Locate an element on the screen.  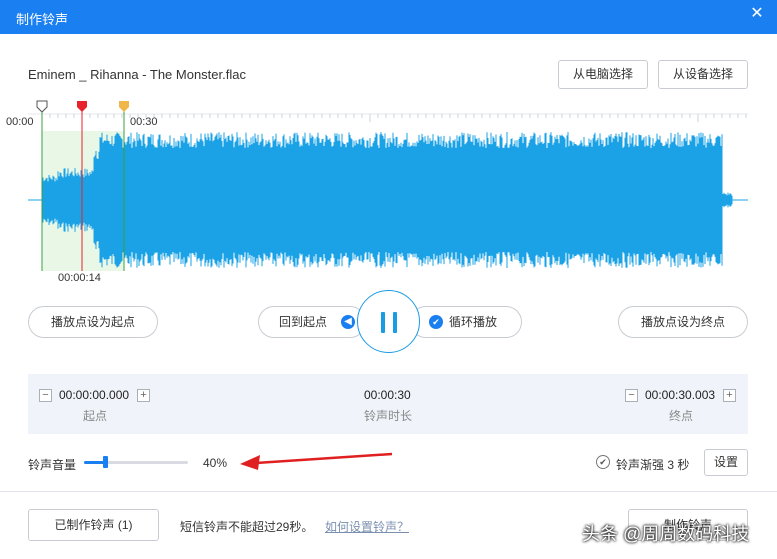
title-bar: 制作铃声 ✕ is located at coordinates (388, 17).